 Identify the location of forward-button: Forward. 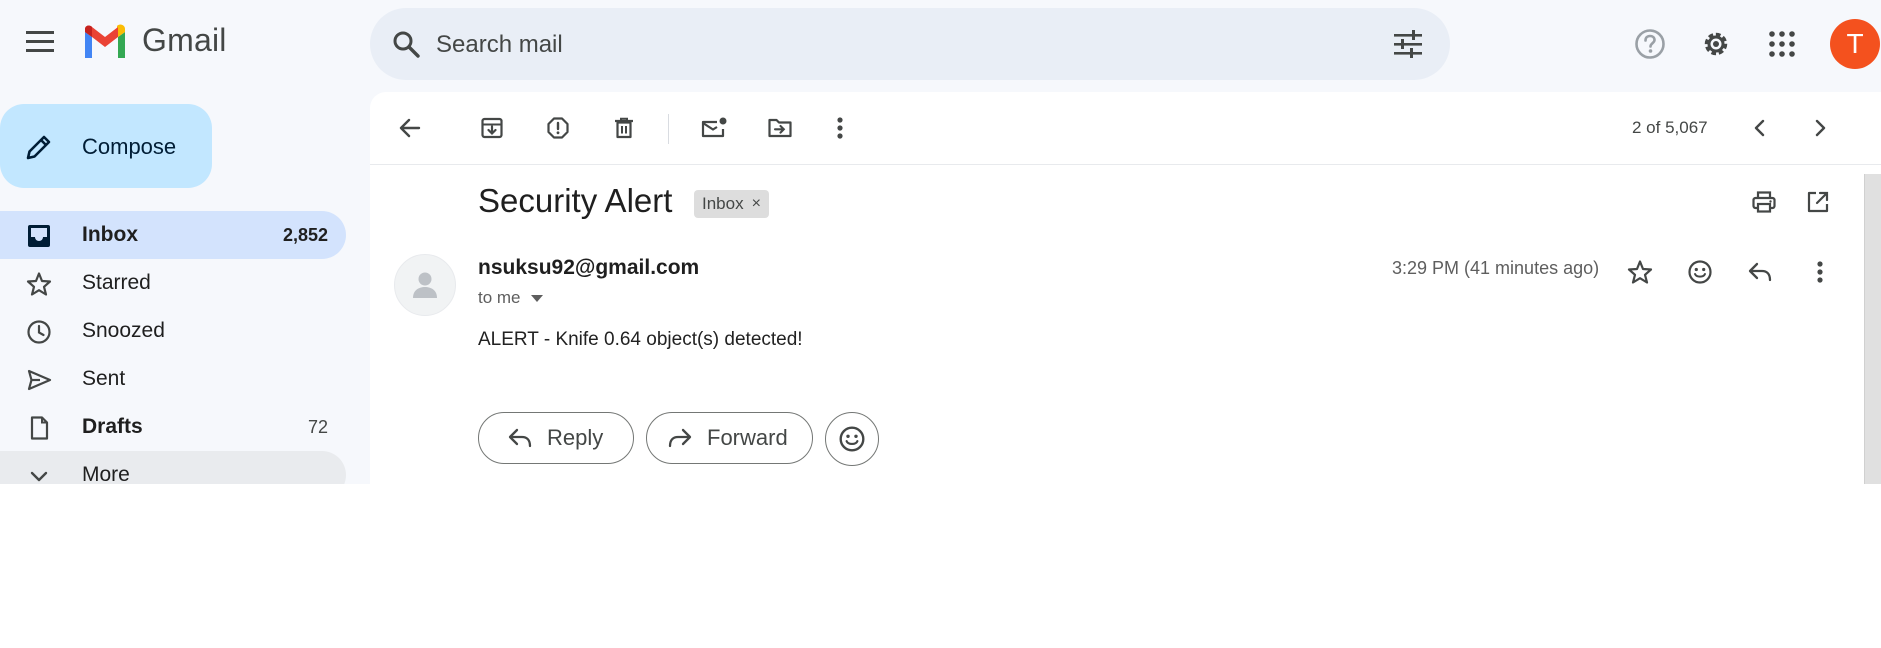
(729, 438).